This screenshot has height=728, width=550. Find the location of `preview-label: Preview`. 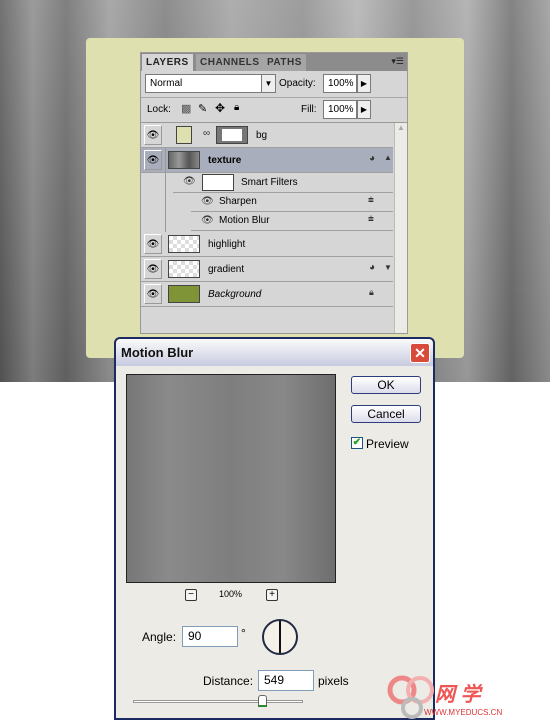

preview-label: Preview is located at coordinates (387, 444).